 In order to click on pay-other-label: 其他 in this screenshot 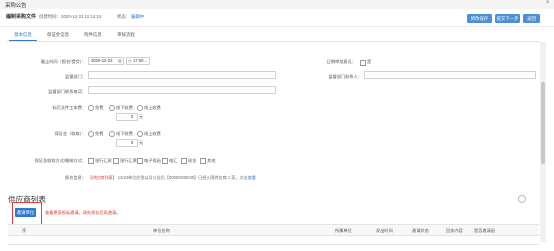, I will do `click(211, 160)`.